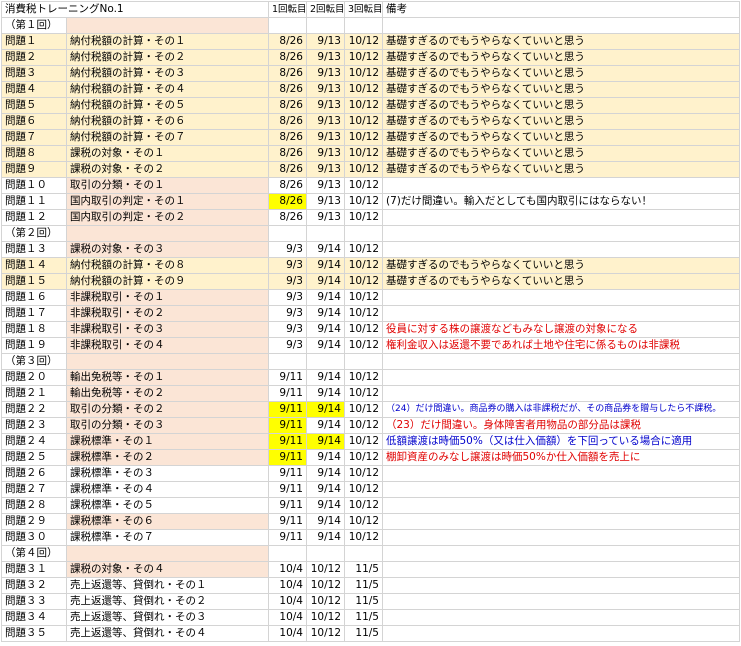 The height and width of the screenshot is (646, 741). I want to click on question-cell: 問題２３, so click(34, 425).